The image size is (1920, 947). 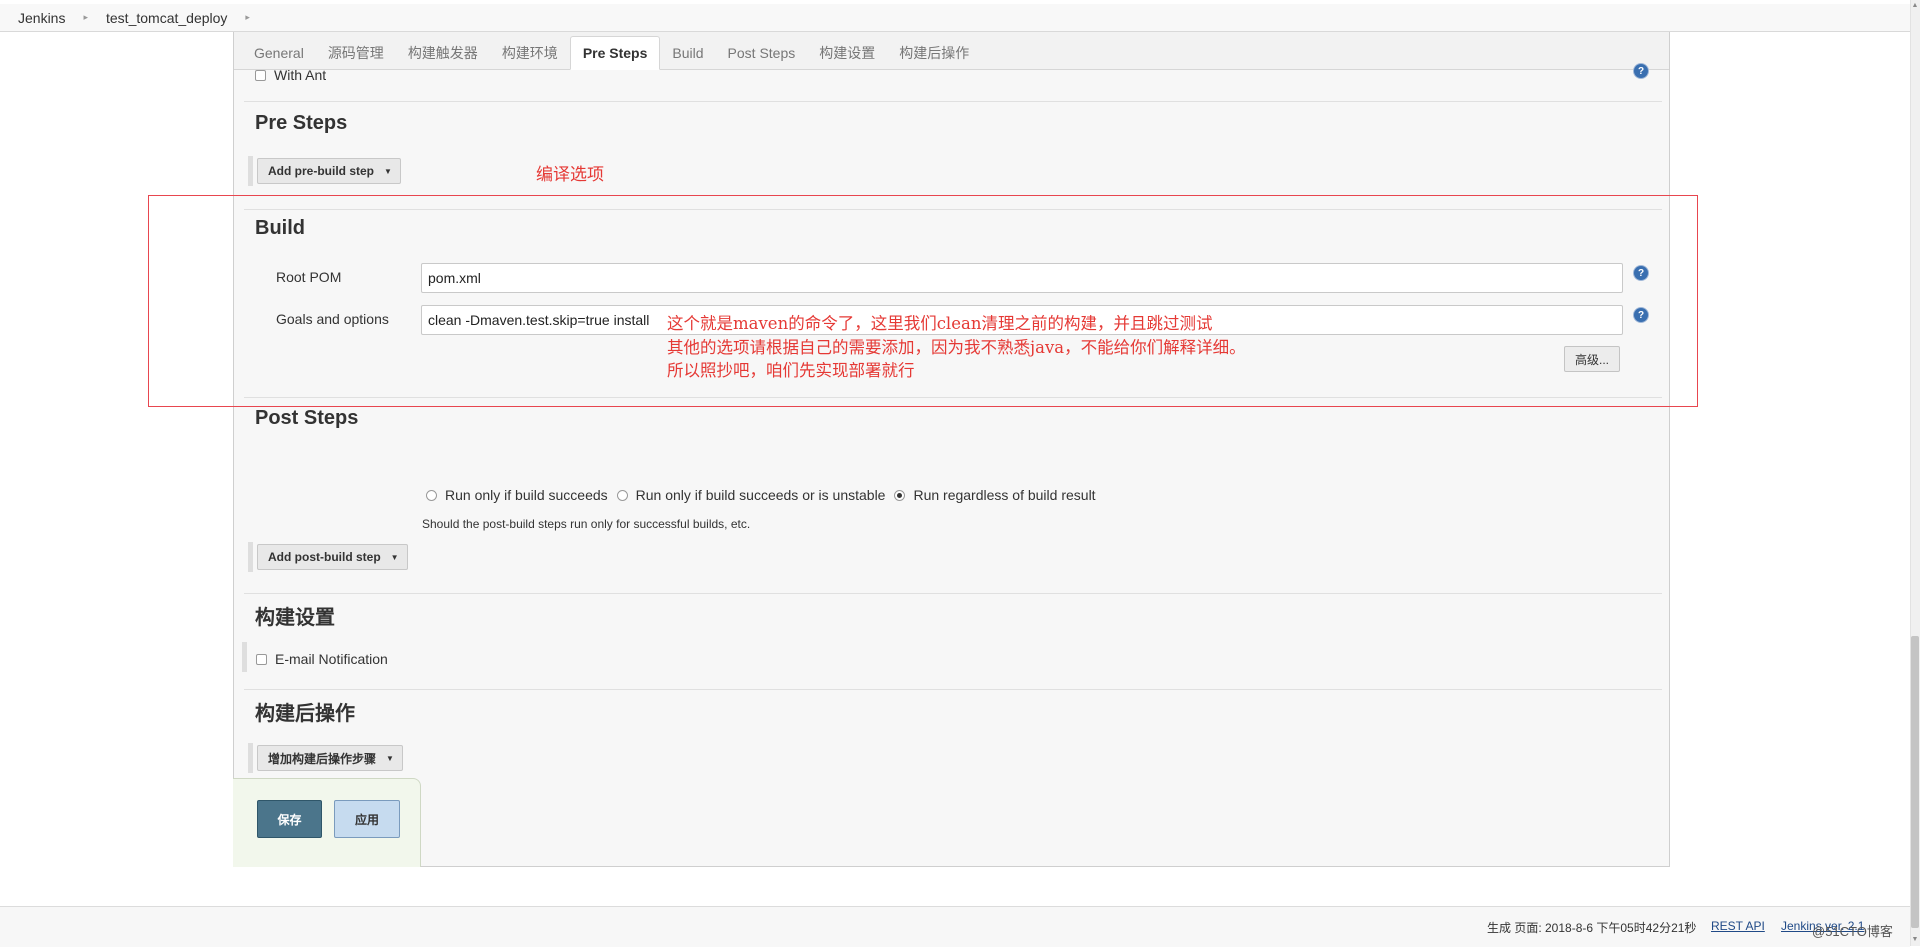 I want to click on tab-build: Build, so click(x=687, y=53).